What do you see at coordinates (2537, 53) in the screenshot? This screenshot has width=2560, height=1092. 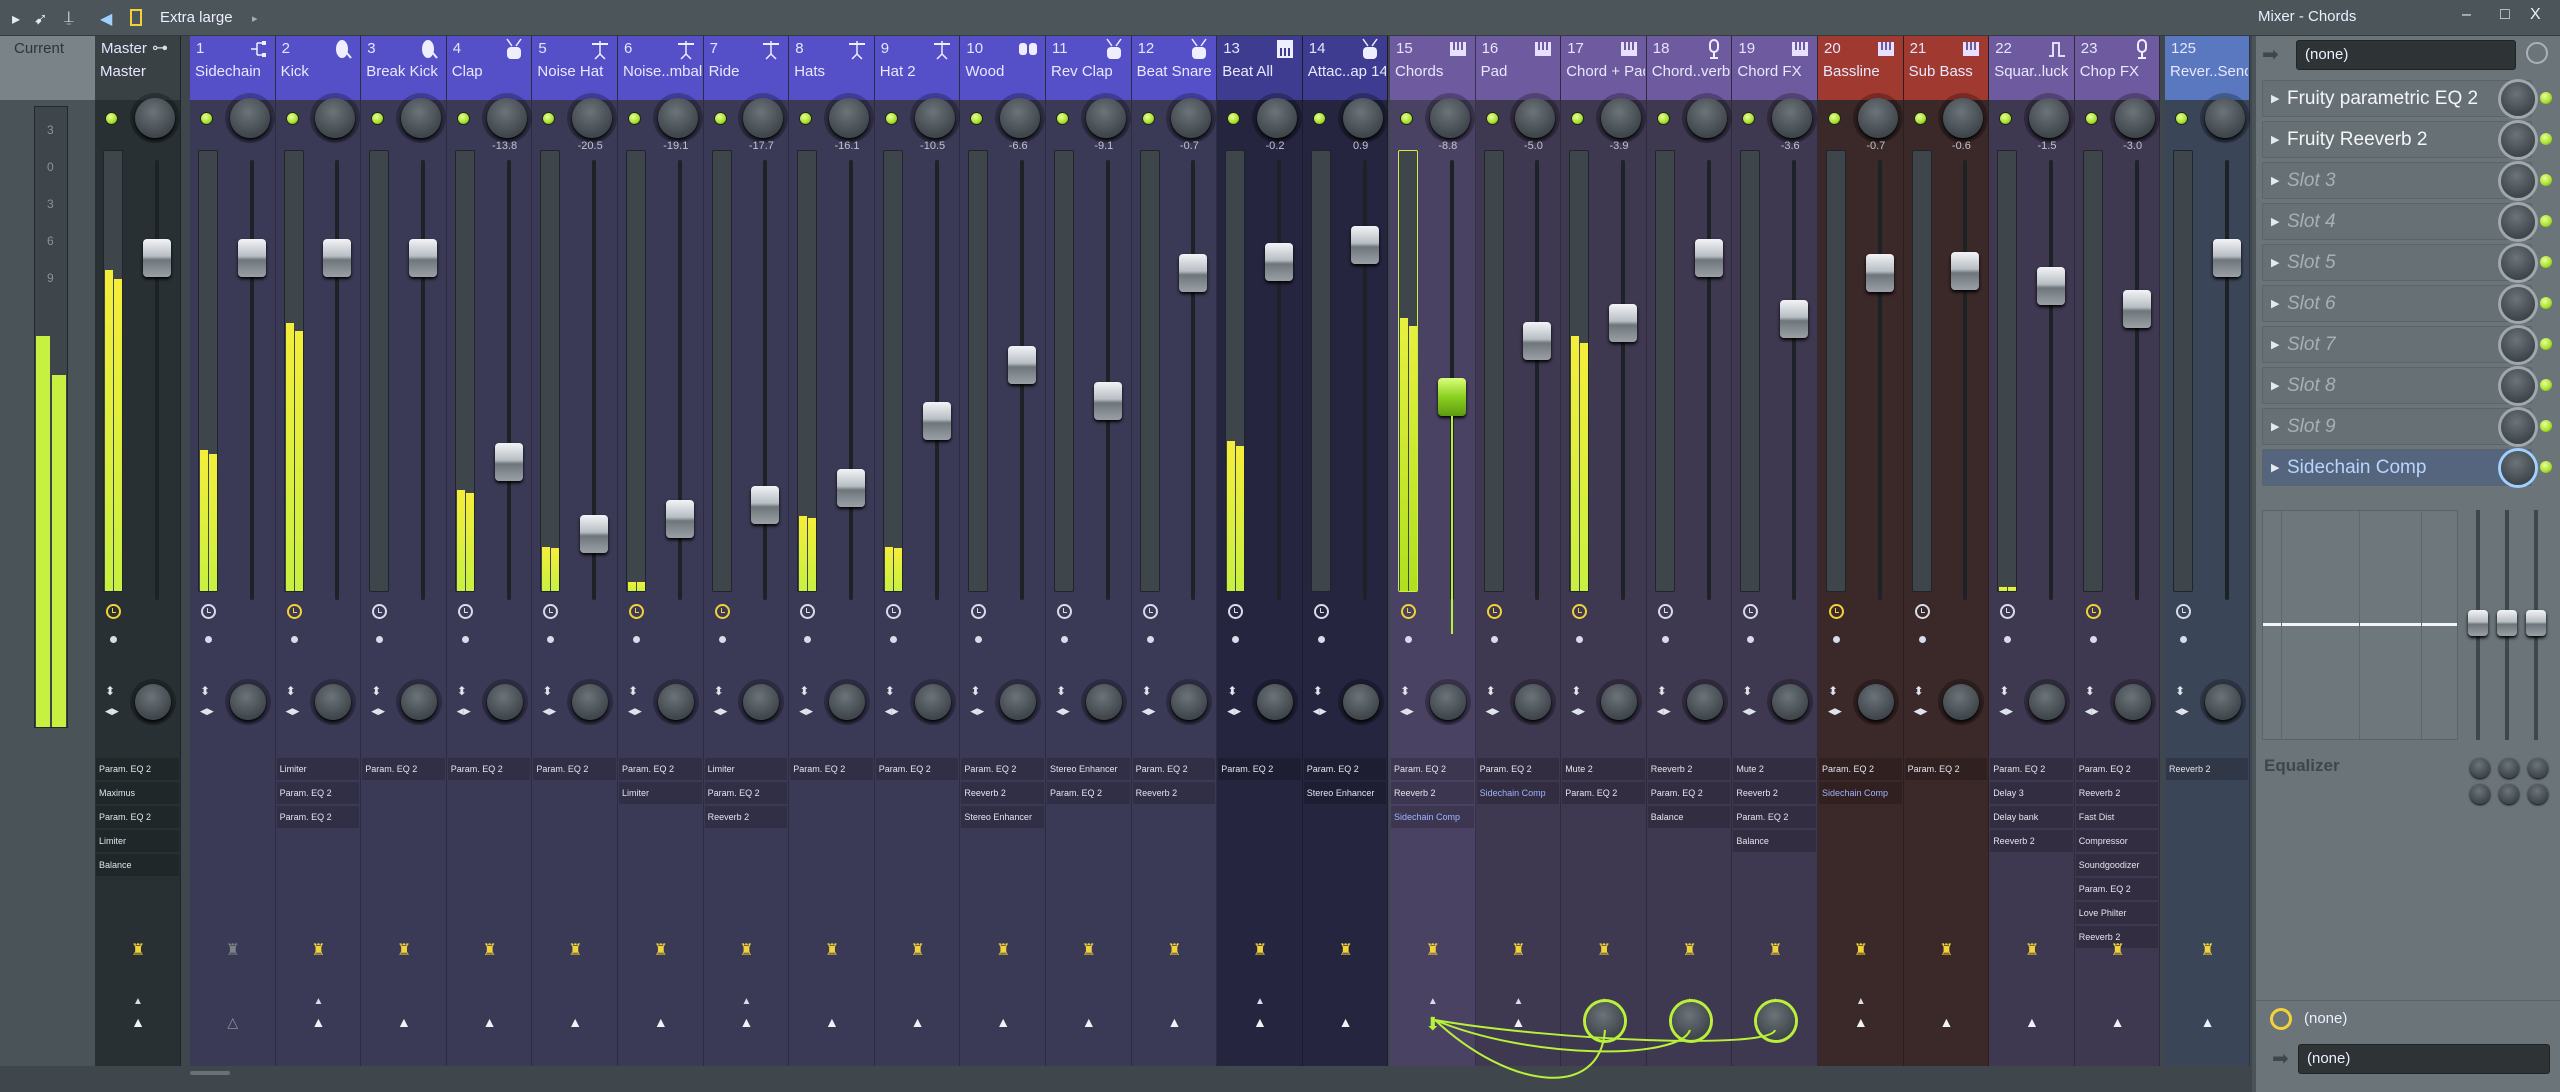 I see `clock-icon` at bounding box center [2537, 53].